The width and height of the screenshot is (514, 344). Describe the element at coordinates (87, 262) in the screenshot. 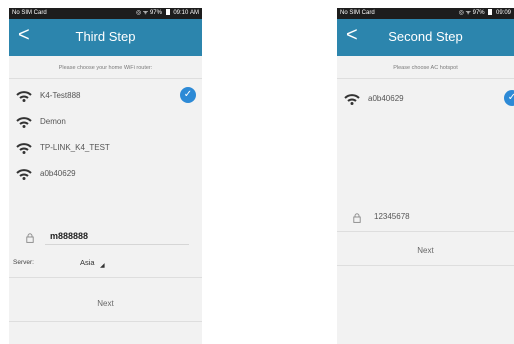

I see `server-select: Asia` at that location.